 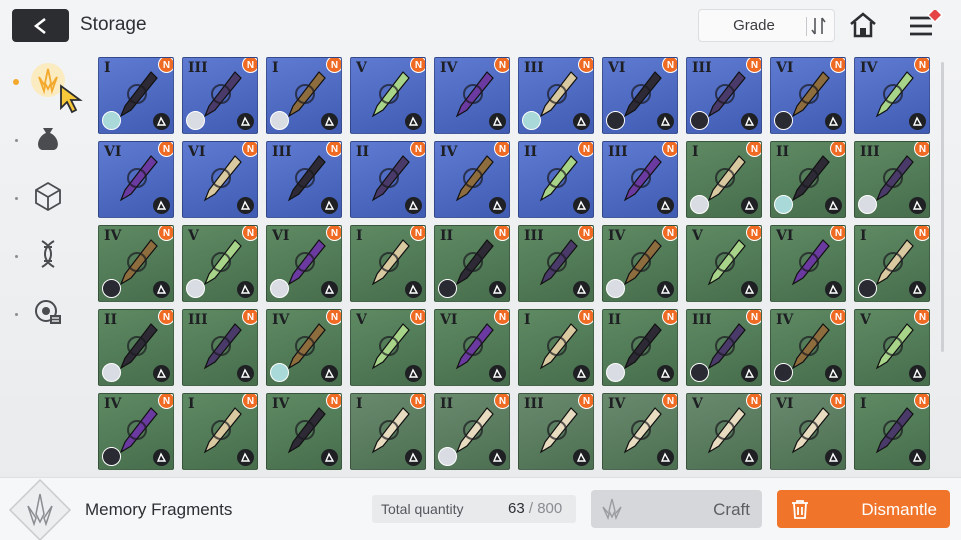 I want to click on back-button, so click(x=40, y=25).